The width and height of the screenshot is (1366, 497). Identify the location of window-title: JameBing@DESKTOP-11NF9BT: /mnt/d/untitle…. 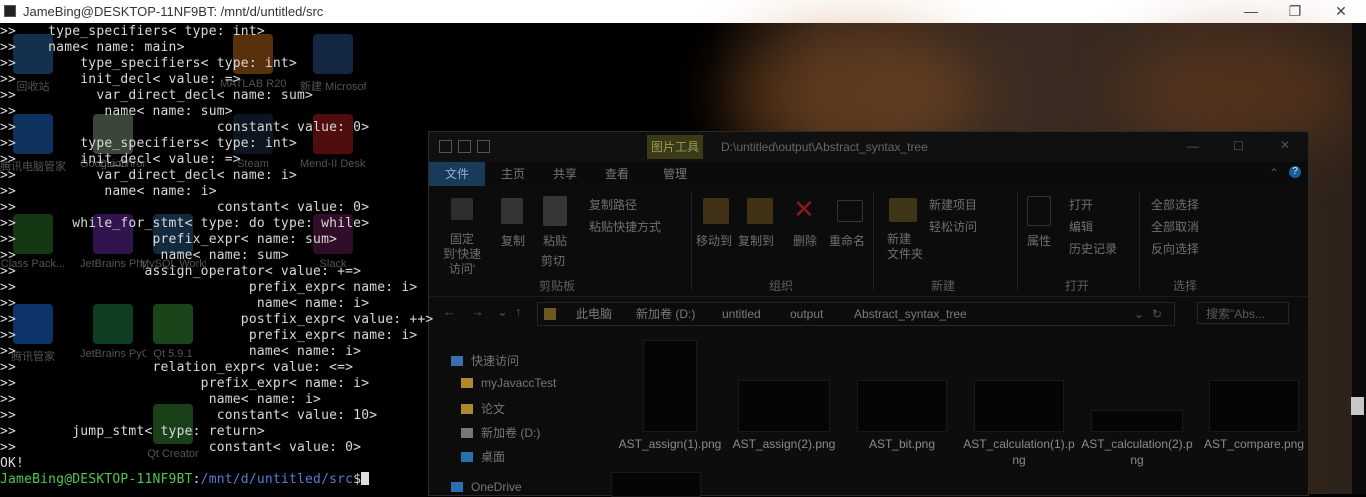
(173, 11).